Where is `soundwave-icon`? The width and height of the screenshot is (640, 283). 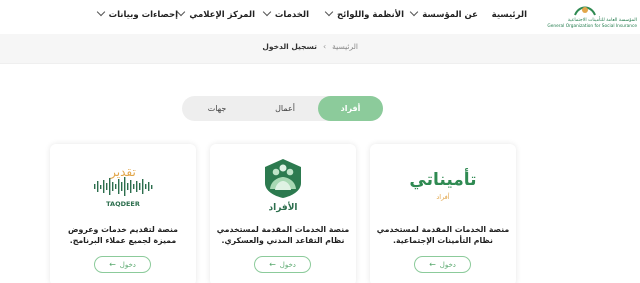 soundwave-icon is located at coordinates (123, 186).